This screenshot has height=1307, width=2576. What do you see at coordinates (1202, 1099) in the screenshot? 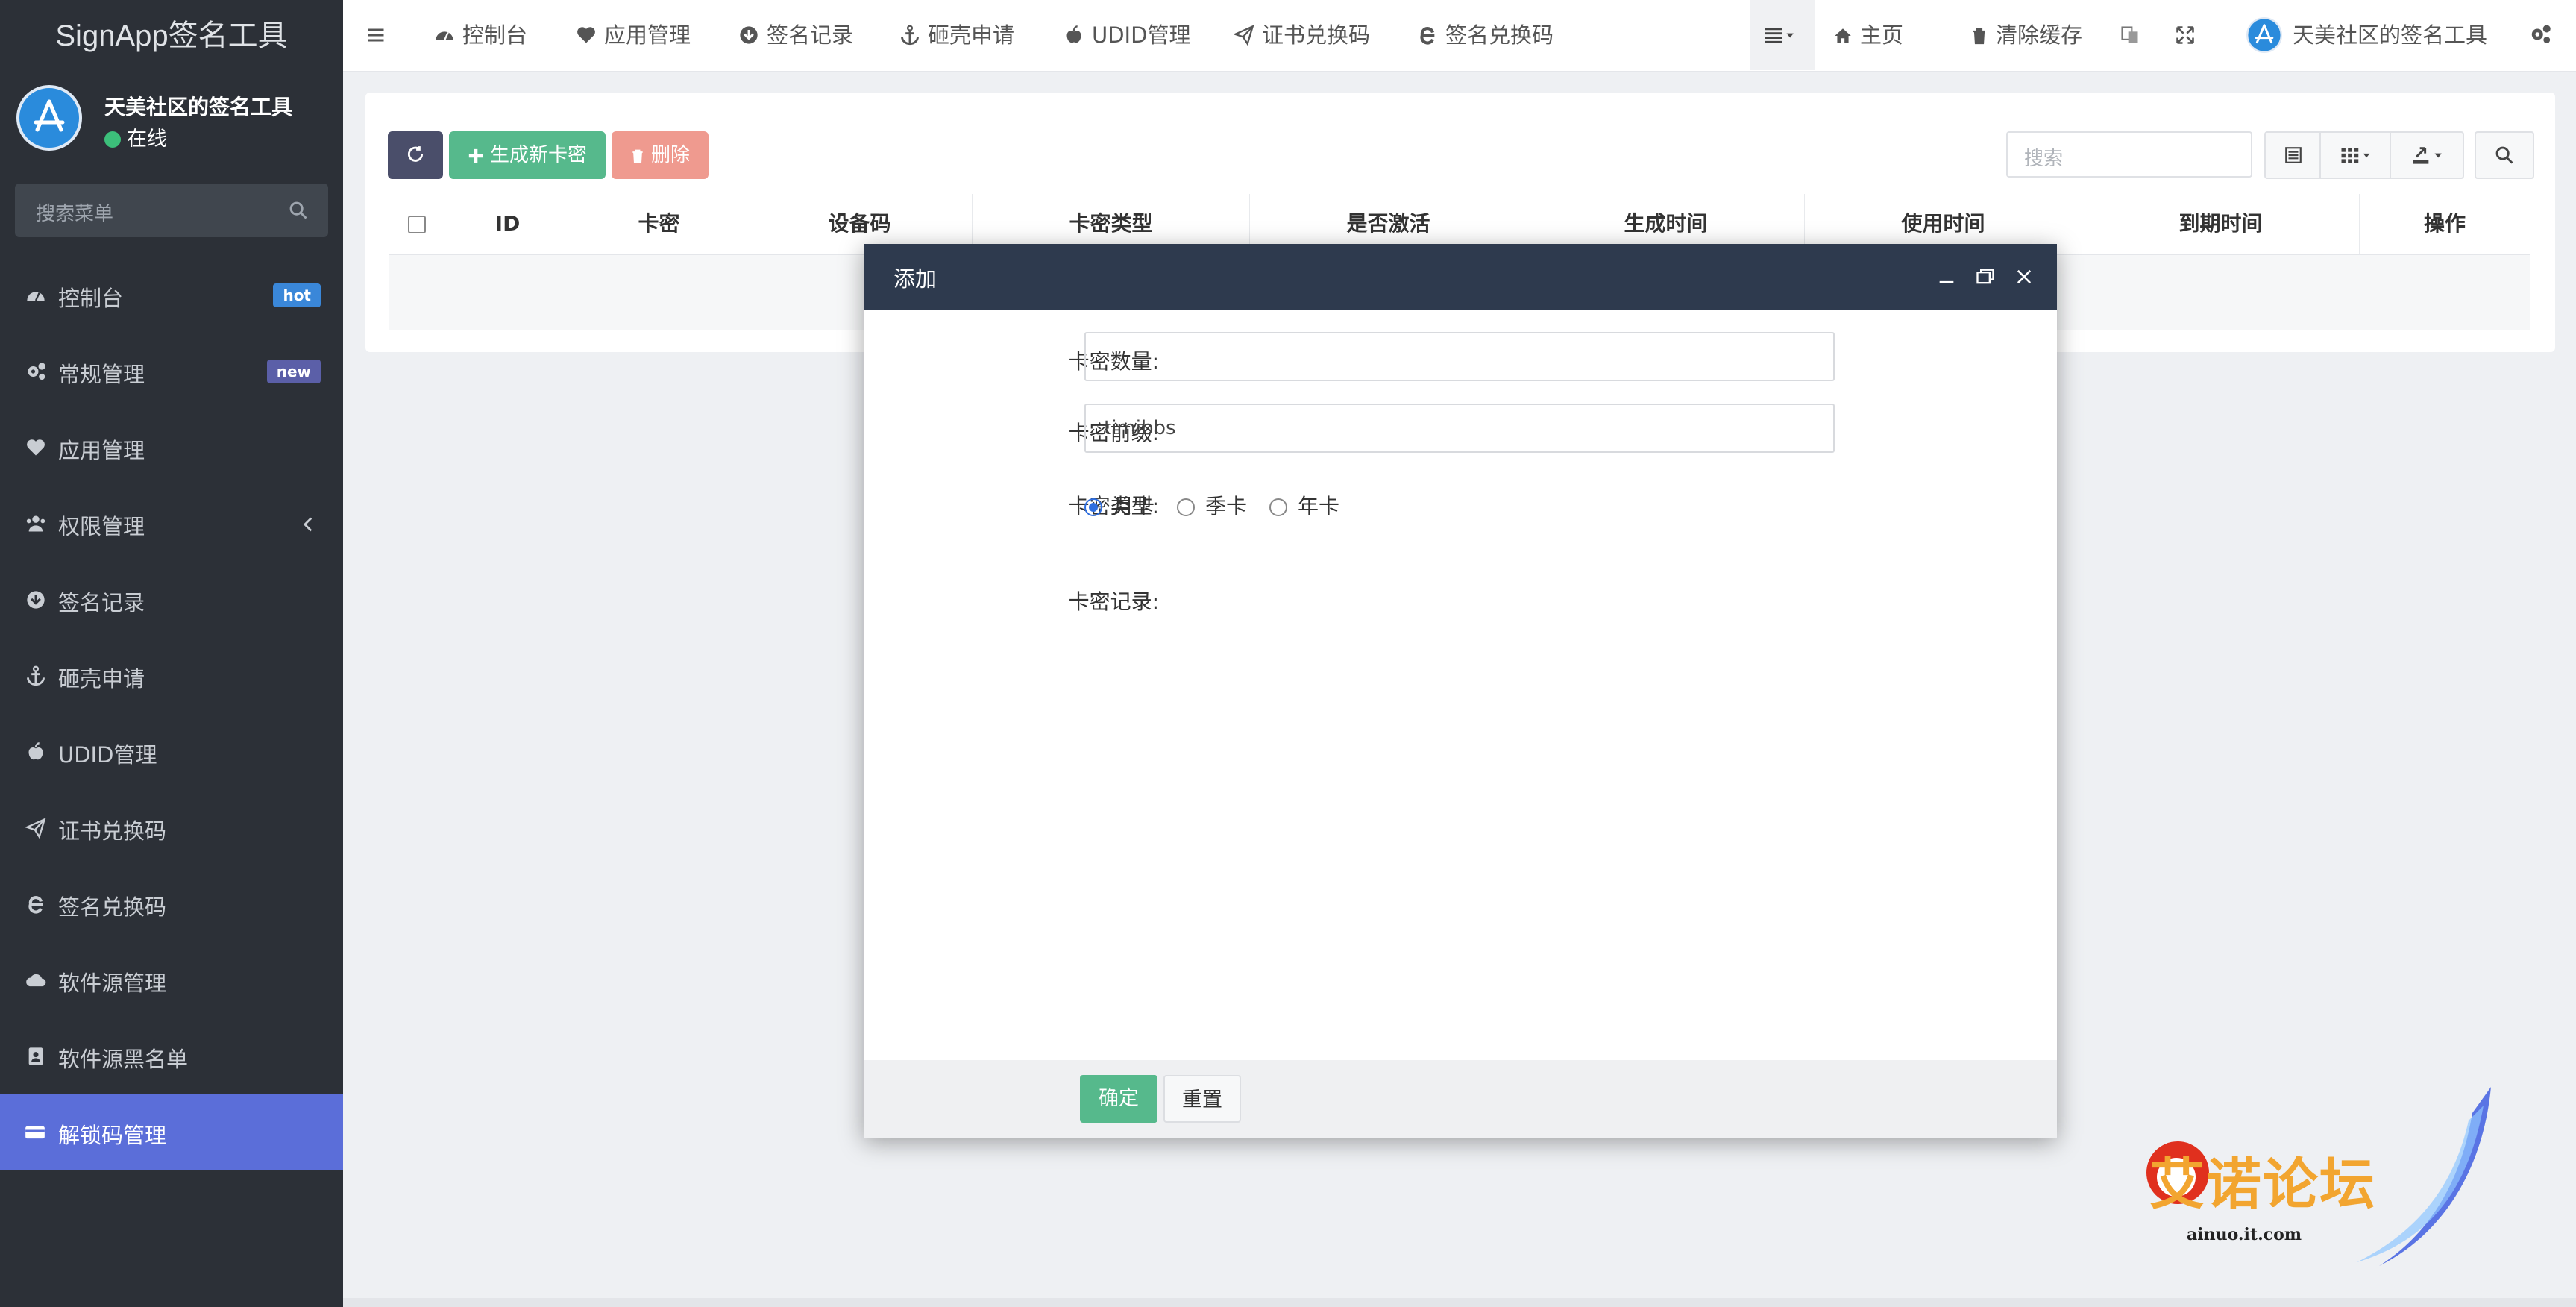
I see `reset-button: 重置` at bounding box center [1202, 1099].